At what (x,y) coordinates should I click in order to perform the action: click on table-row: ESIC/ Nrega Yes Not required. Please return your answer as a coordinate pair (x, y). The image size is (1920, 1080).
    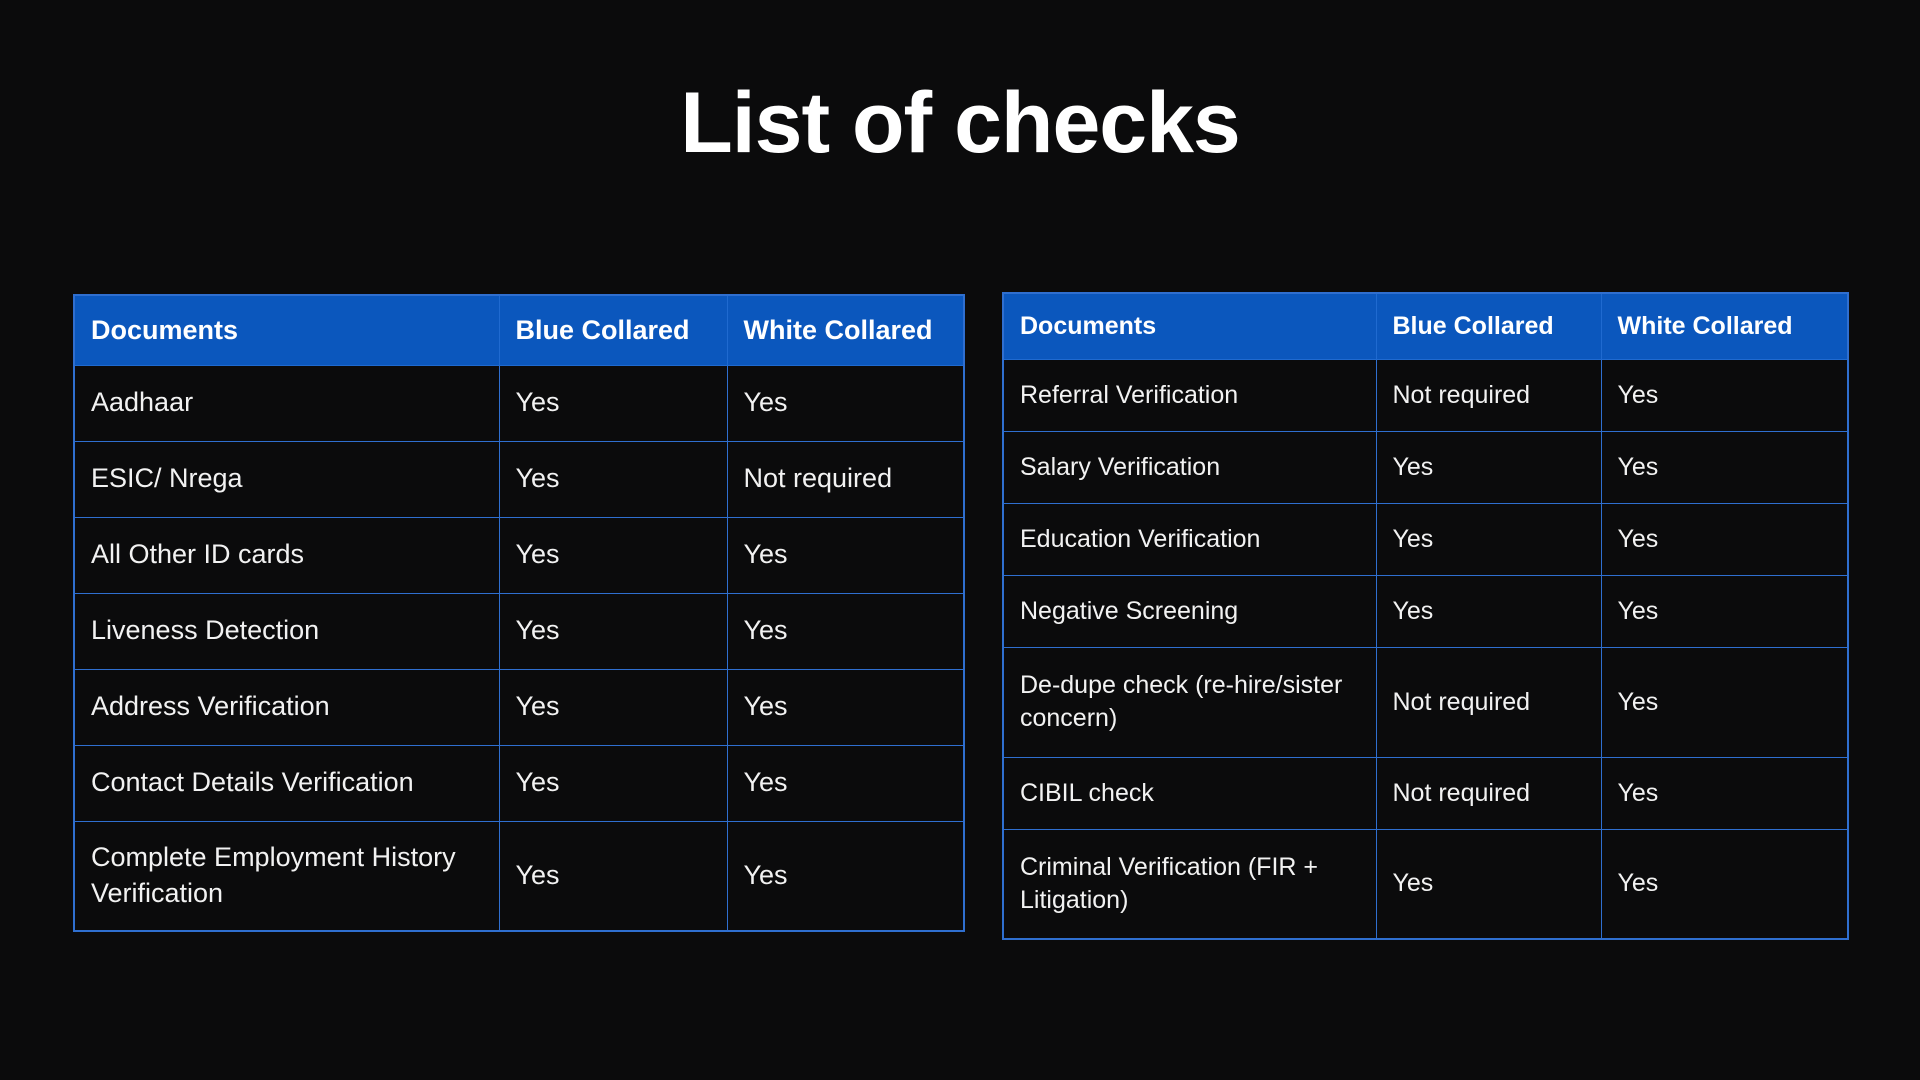
    Looking at the image, I should click on (519, 479).